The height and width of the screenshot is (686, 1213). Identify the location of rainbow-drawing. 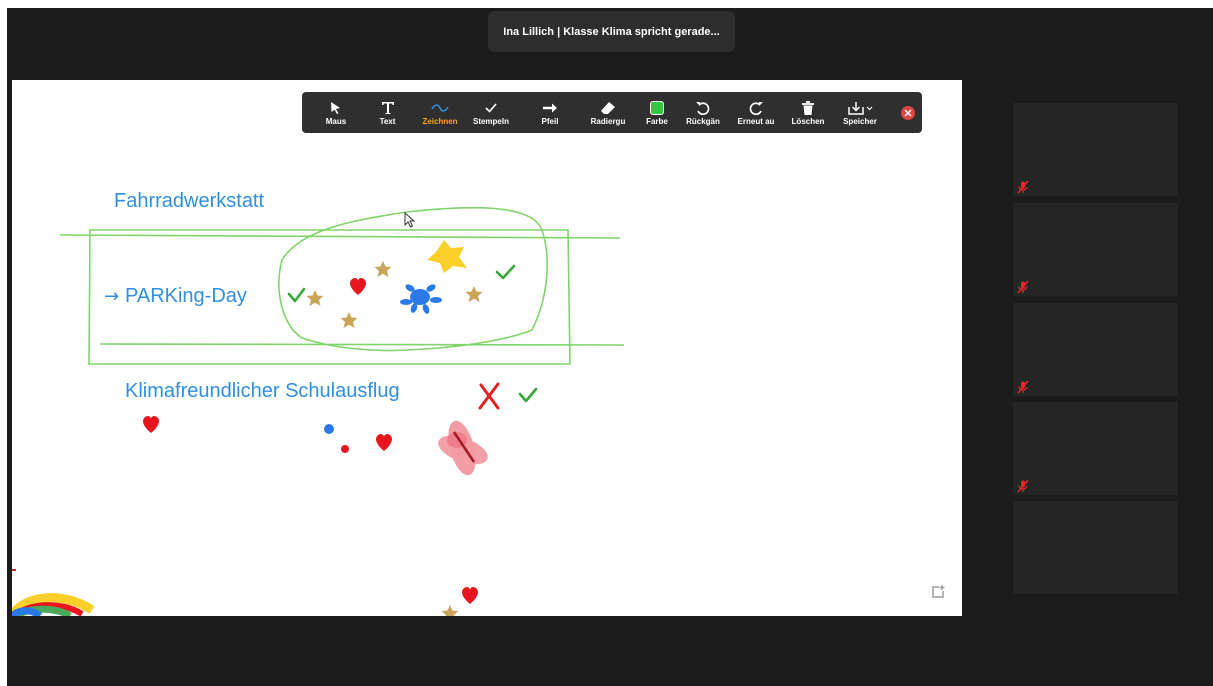
(53, 604).